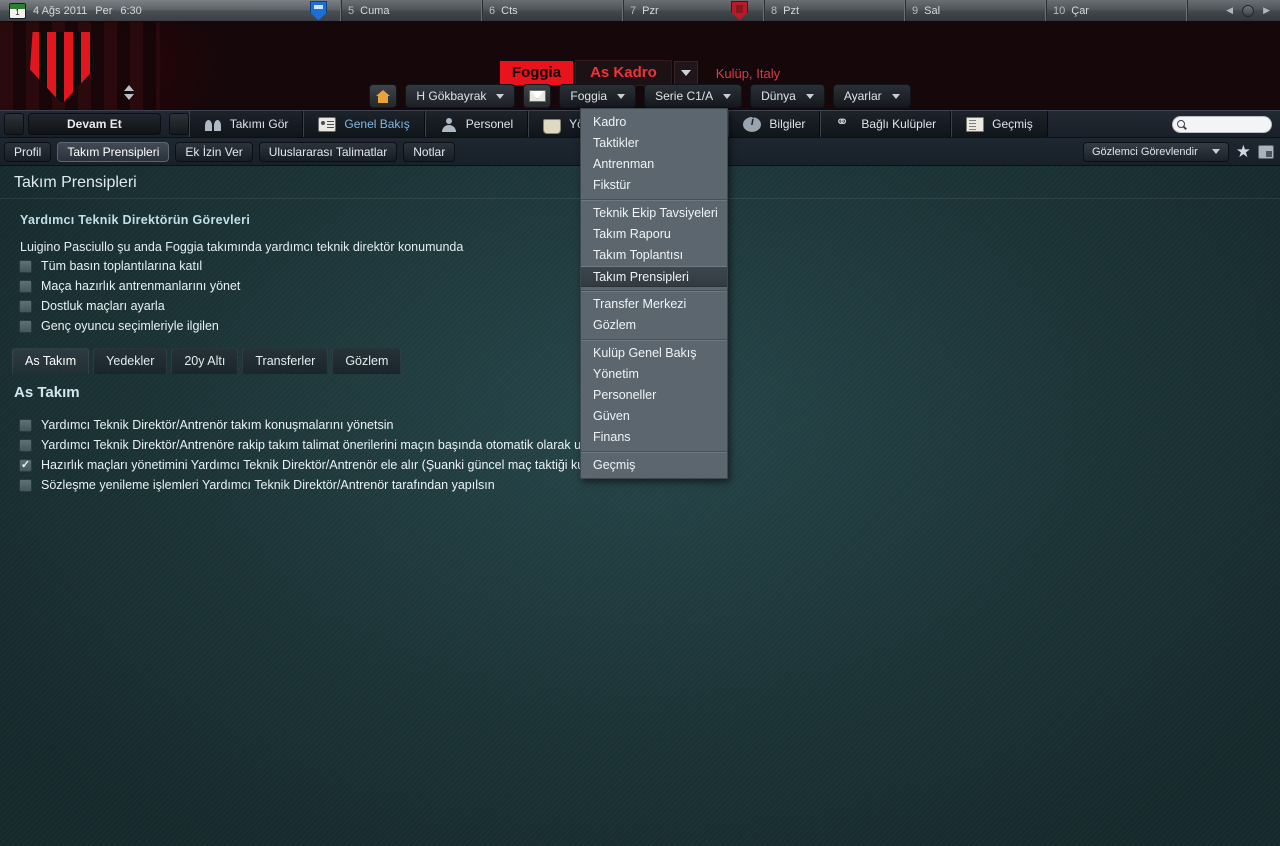  I want to click on date-cell-current: 4 Ağs 2011 Per 6:30, so click(171, 10).